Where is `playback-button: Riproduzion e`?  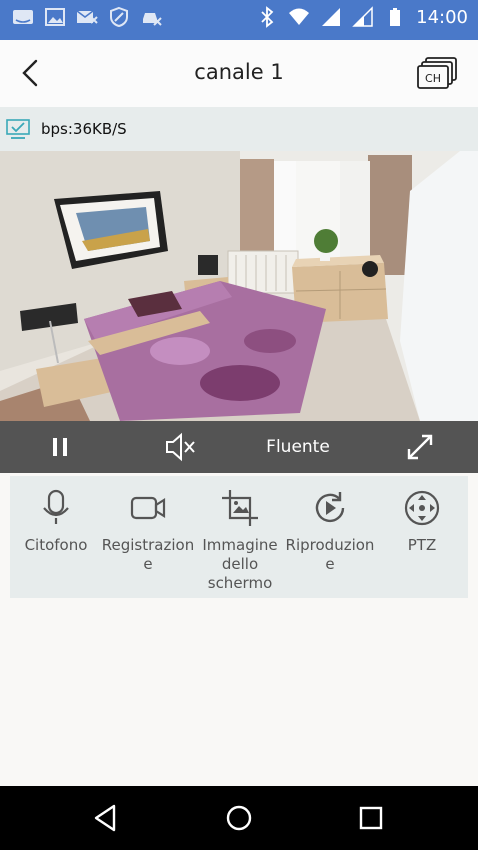
playback-button: Riproduzion e is located at coordinates (330, 537).